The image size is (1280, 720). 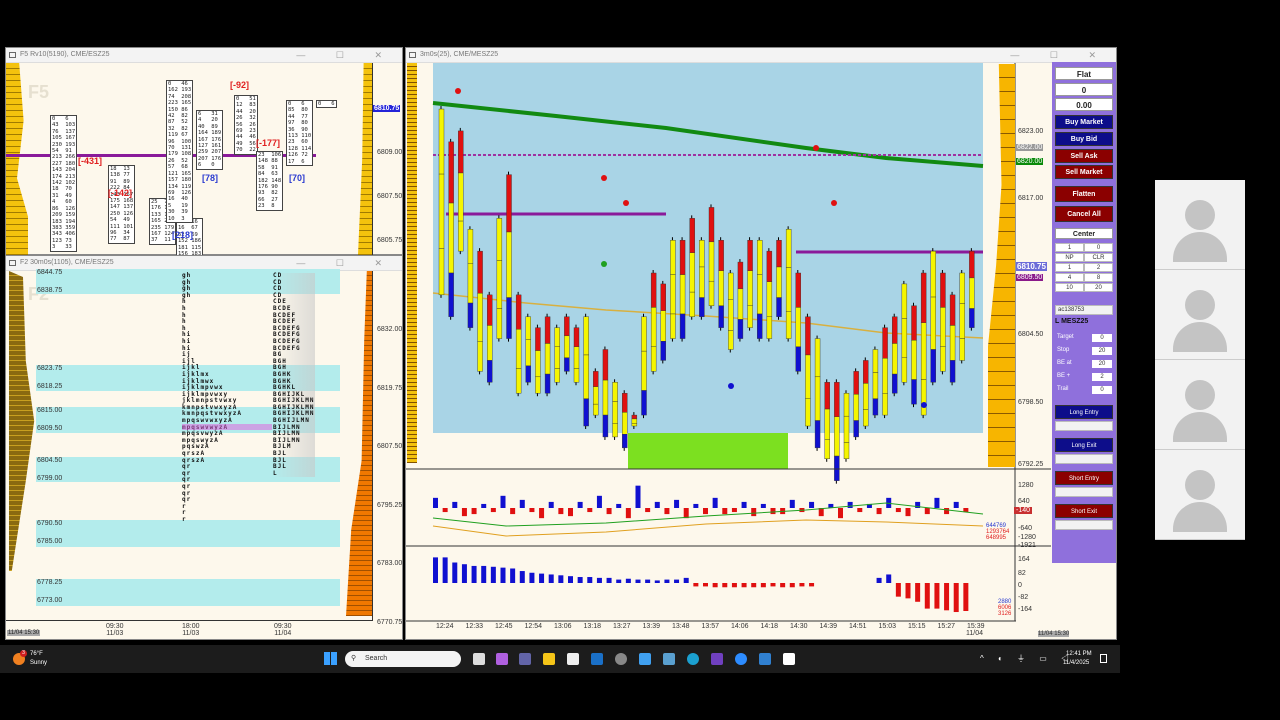 What do you see at coordinates (502, 659) in the screenshot?
I see `copilot-icon` at bounding box center [502, 659].